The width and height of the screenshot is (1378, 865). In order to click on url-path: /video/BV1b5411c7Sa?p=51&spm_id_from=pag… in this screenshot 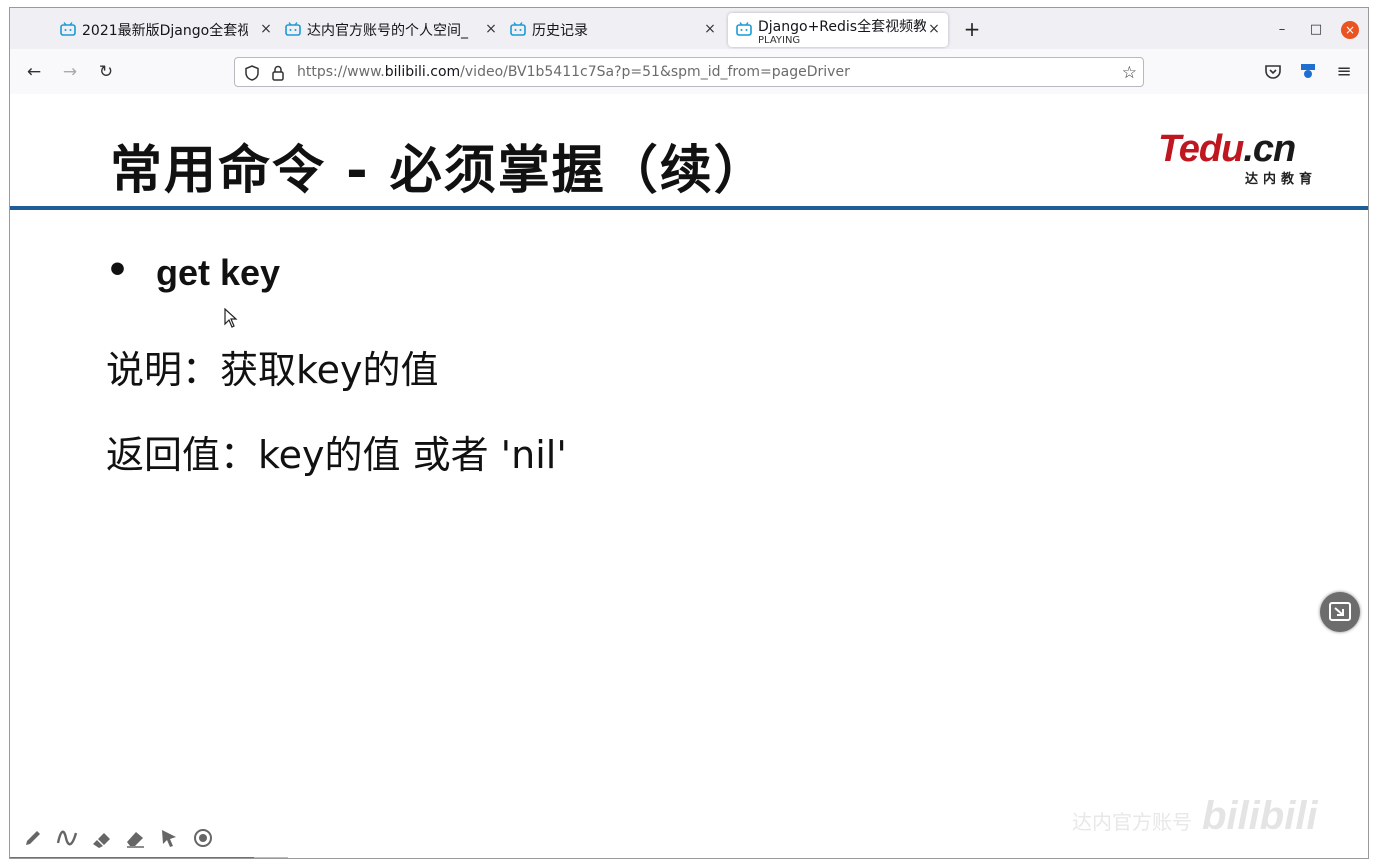, I will do `click(655, 72)`.